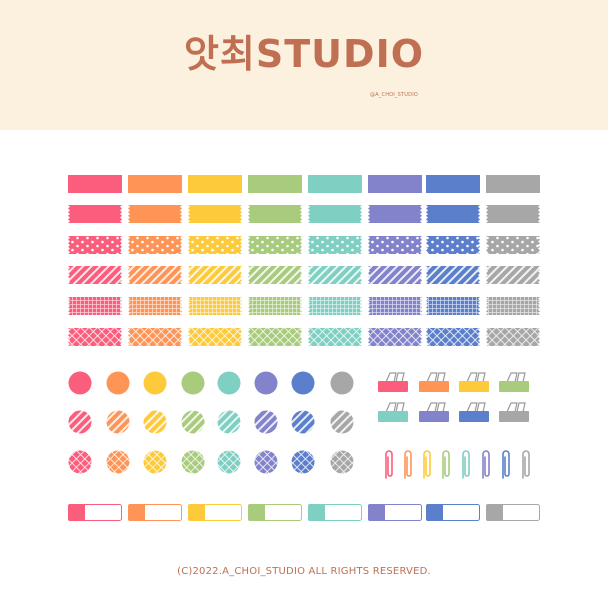  What do you see at coordinates (474, 412) in the screenshot?
I see `binder-clip-blue` at bounding box center [474, 412].